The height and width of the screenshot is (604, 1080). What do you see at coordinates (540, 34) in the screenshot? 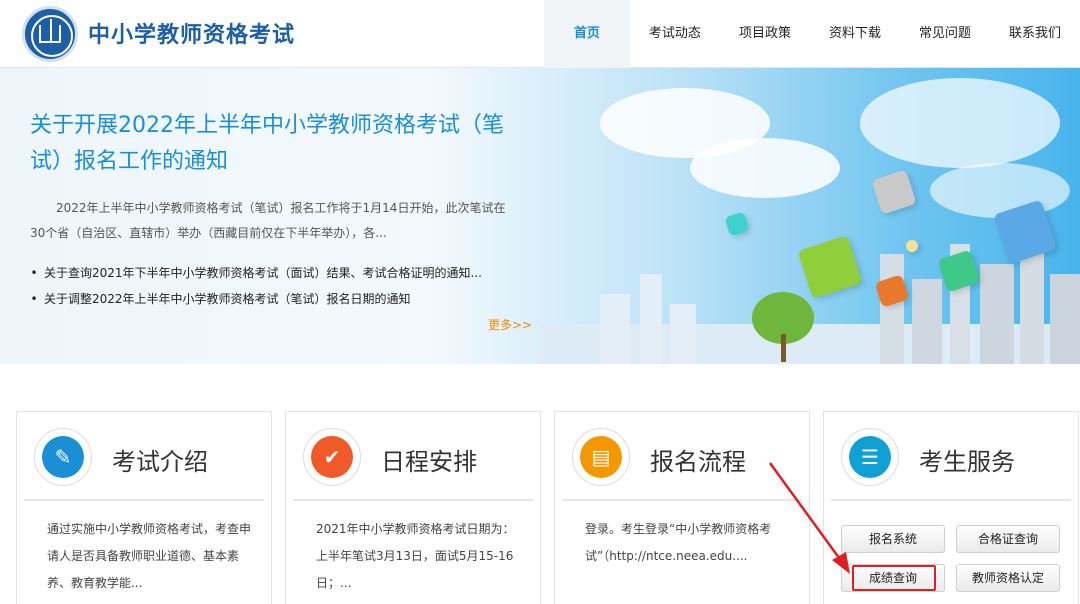
I see `site-header: 中小学教师资格考试 首页 考试动态 项目政策 资料下载 常见问题 联系我们` at bounding box center [540, 34].